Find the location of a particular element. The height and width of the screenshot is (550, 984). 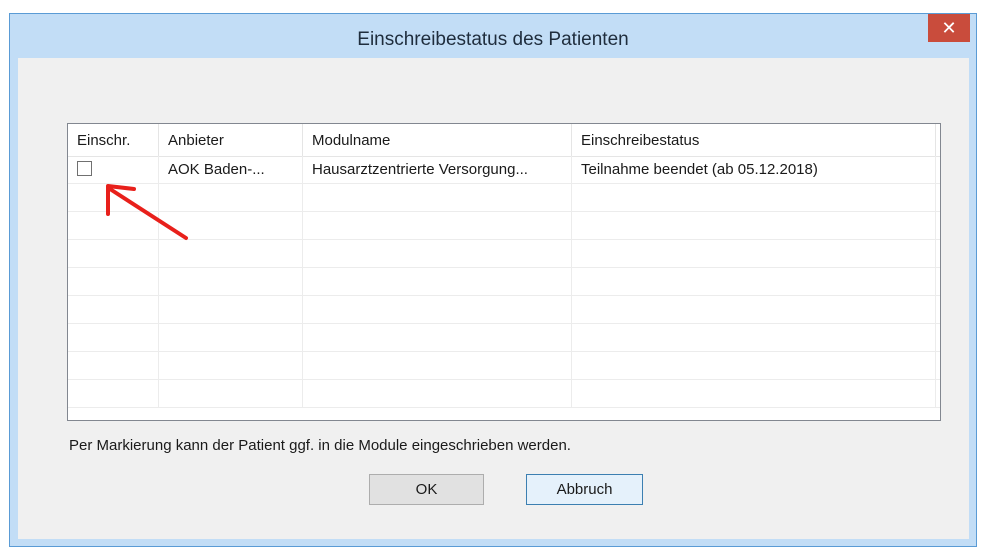

annotation-arrow-icon is located at coordinates (147, 212).